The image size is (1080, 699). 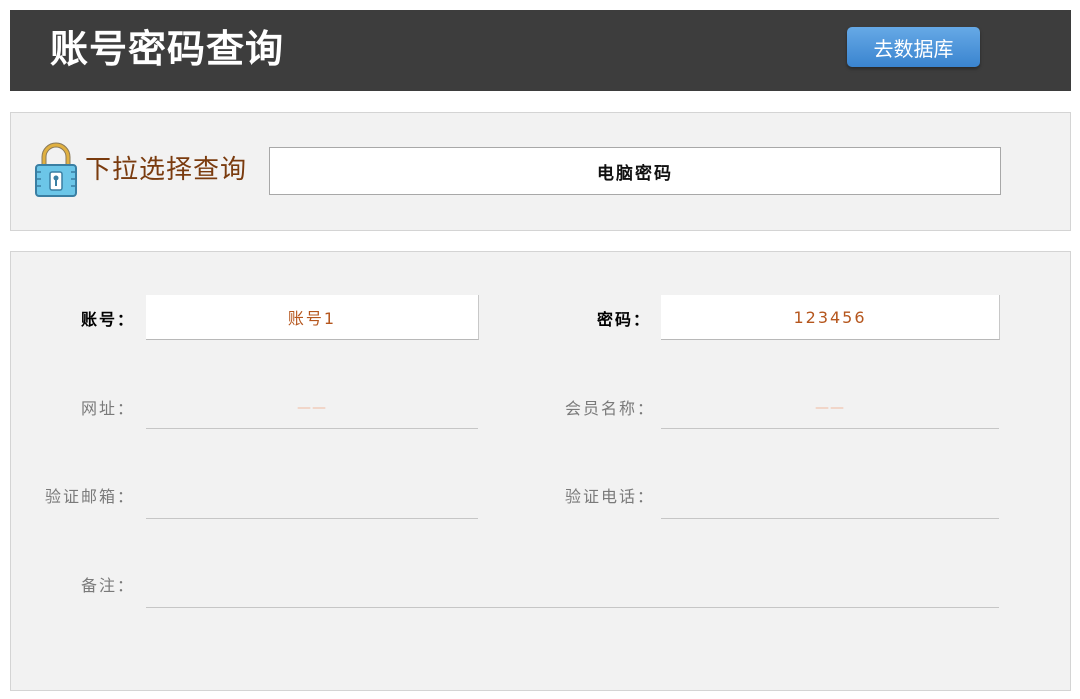 What do you see at coordinates (635, 173) in the screenshot?
I see `dropdown-selected-value: 电脑密码` at bounding box center [635, 173].